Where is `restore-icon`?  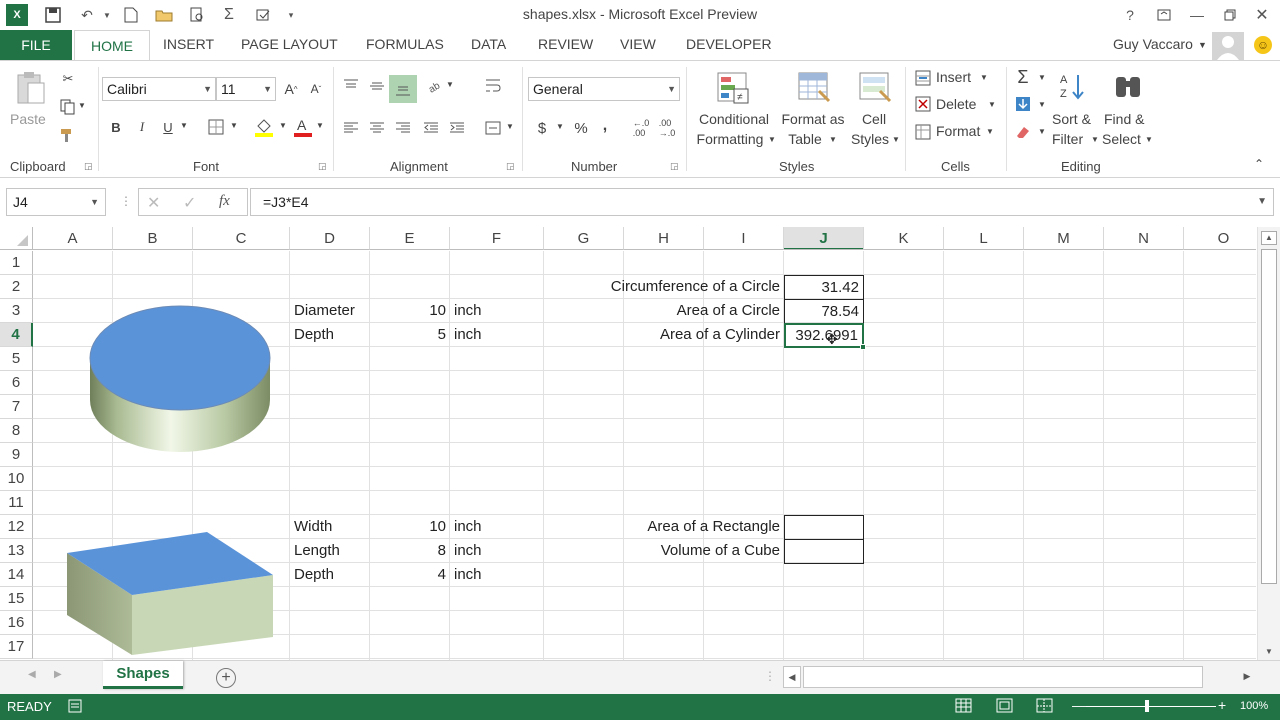
restore-icon is located at coordinates (1230, 15).